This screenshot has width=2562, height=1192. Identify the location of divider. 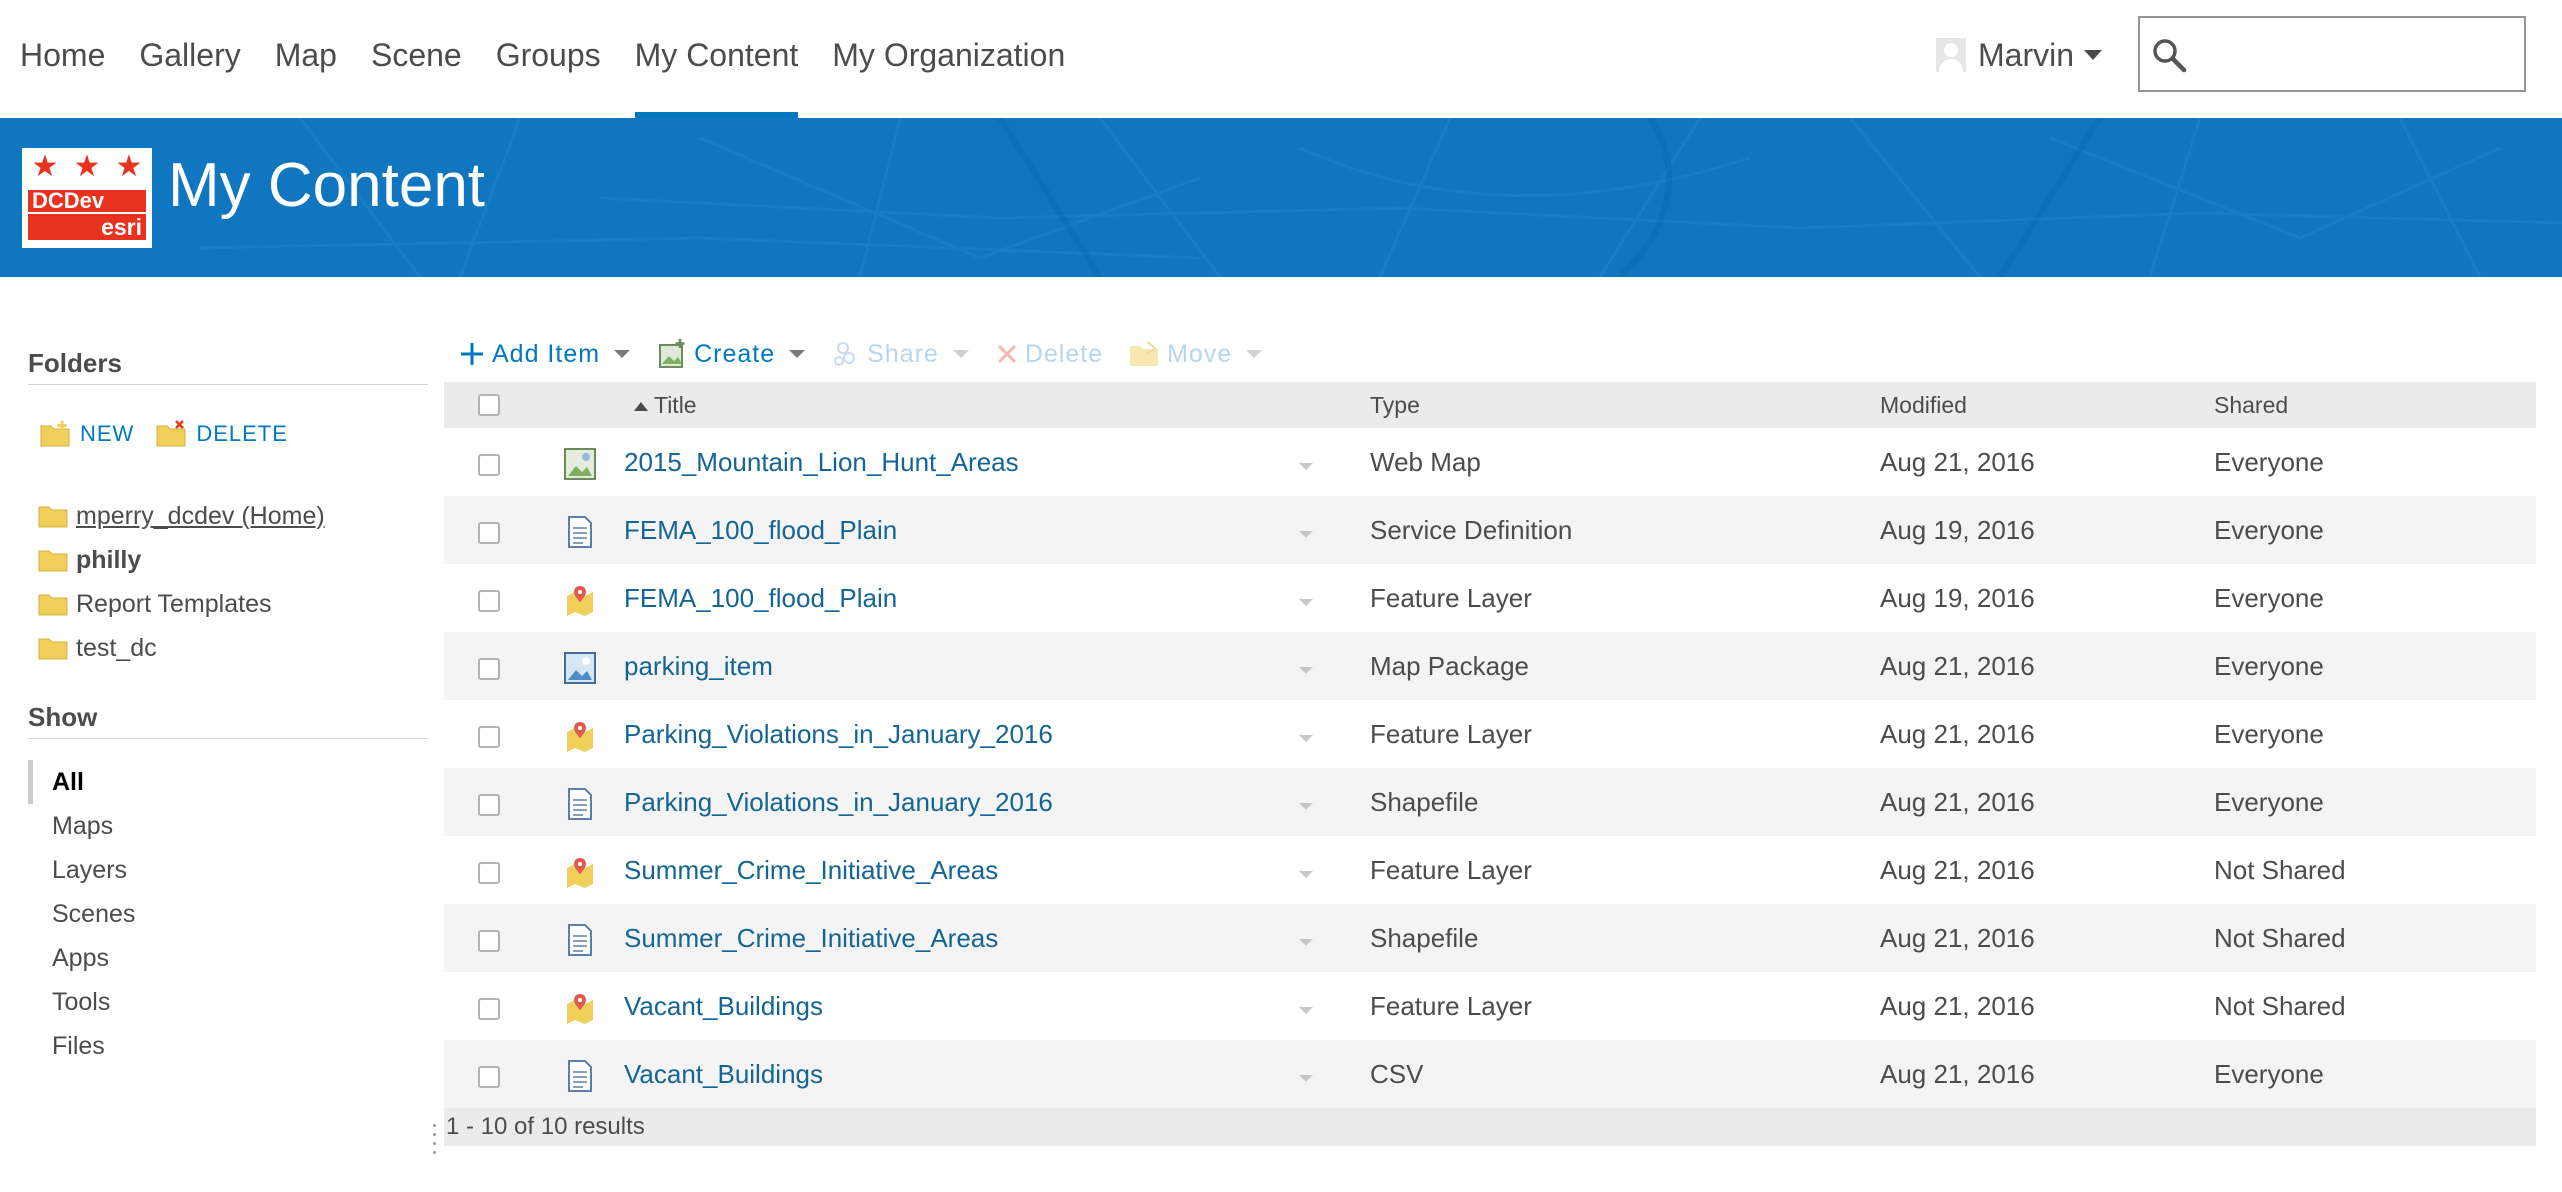
(228, 384).